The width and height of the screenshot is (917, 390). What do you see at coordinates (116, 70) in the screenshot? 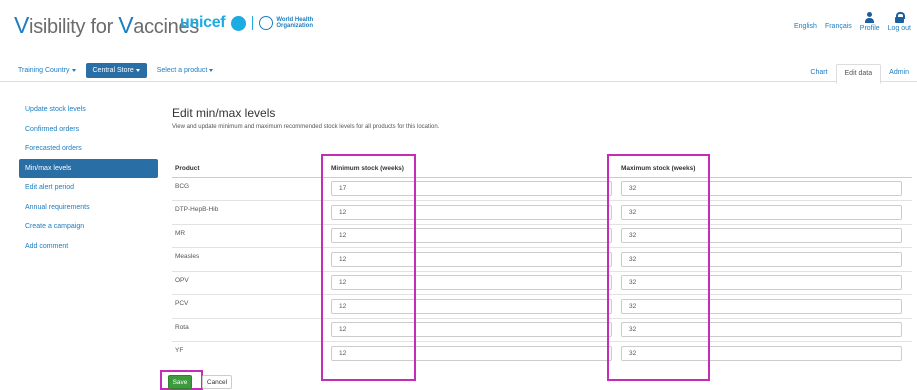
I see `store-dropdown: Central Store` at bounding box center [116, 70].